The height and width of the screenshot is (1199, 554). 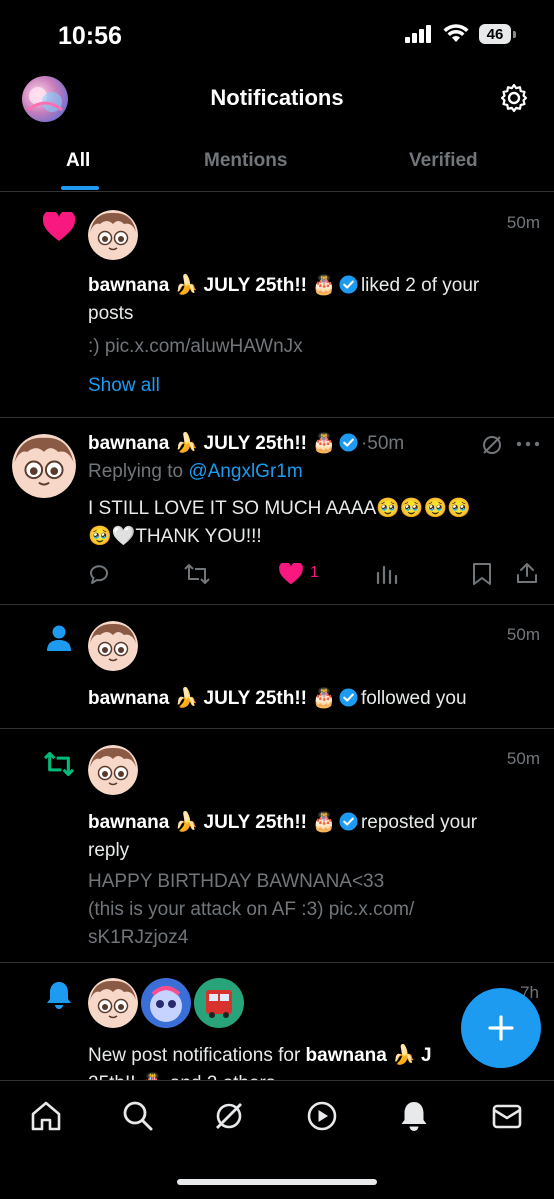 What do you see at coordinates (138, 1116) in the screenshot?
I see `search-icon` at bounding box center [138, 1116].